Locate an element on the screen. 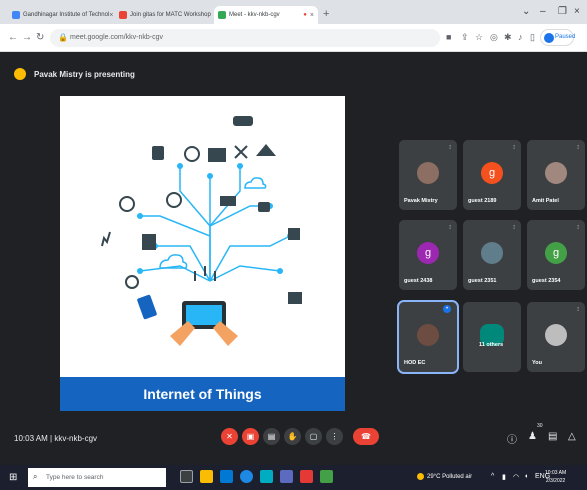 The image size is (587, 490). profile-label: Paused is located at coordinates (565, 37).